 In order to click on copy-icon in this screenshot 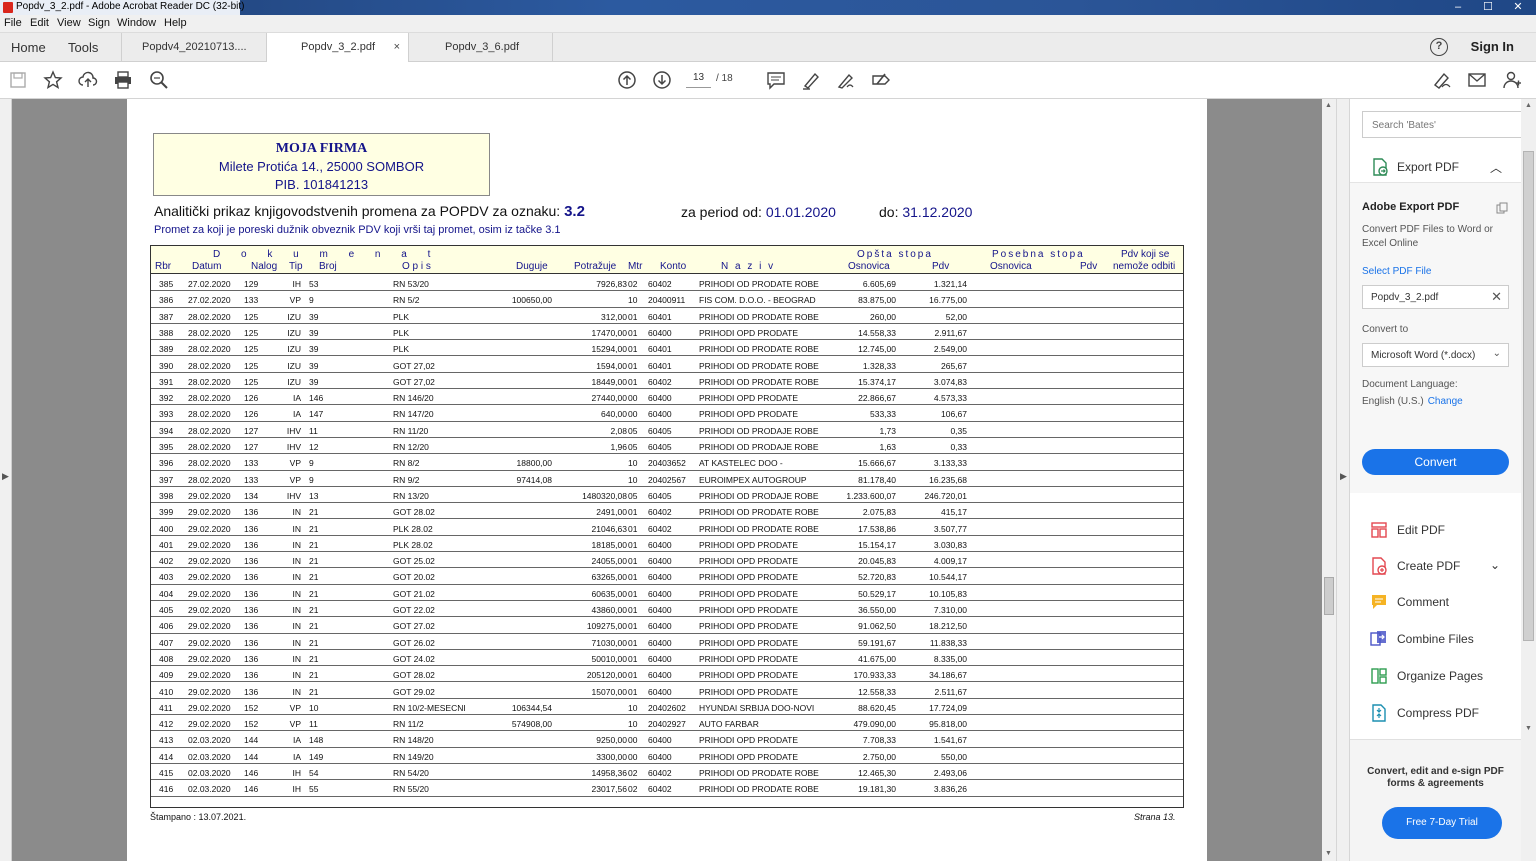, I will do `click(1502, 208)`.